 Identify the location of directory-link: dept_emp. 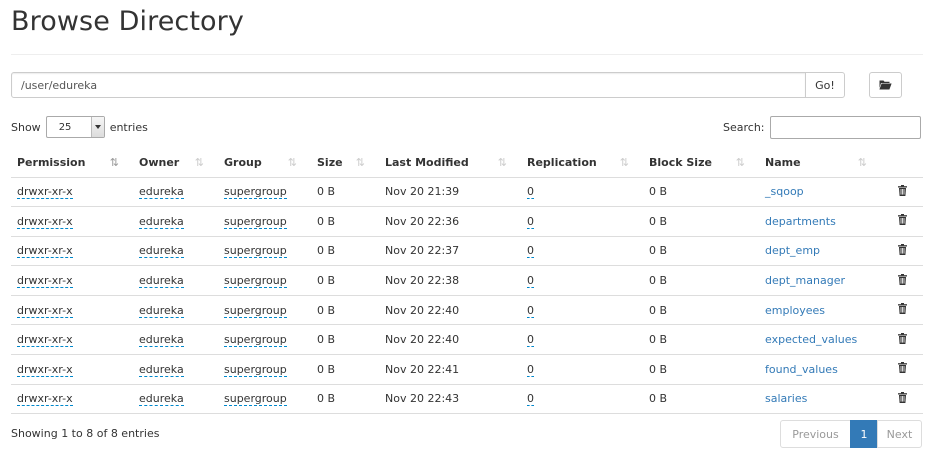
(792, 250).